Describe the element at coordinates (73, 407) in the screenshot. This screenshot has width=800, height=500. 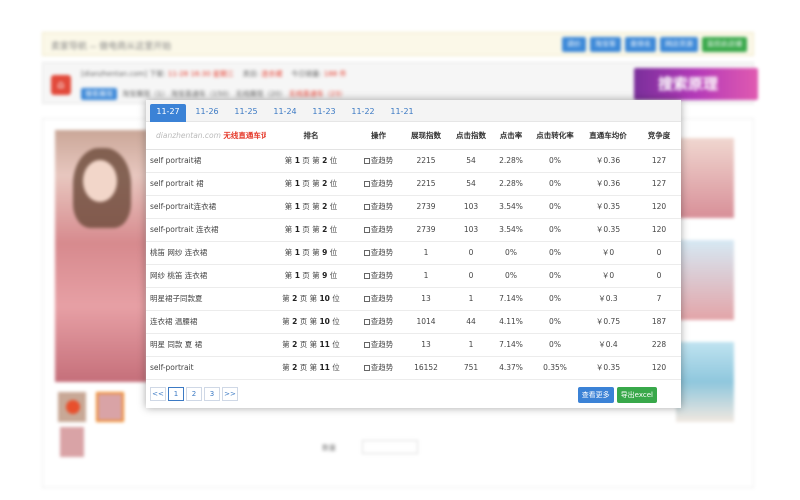
I see `play-icon` at that location.